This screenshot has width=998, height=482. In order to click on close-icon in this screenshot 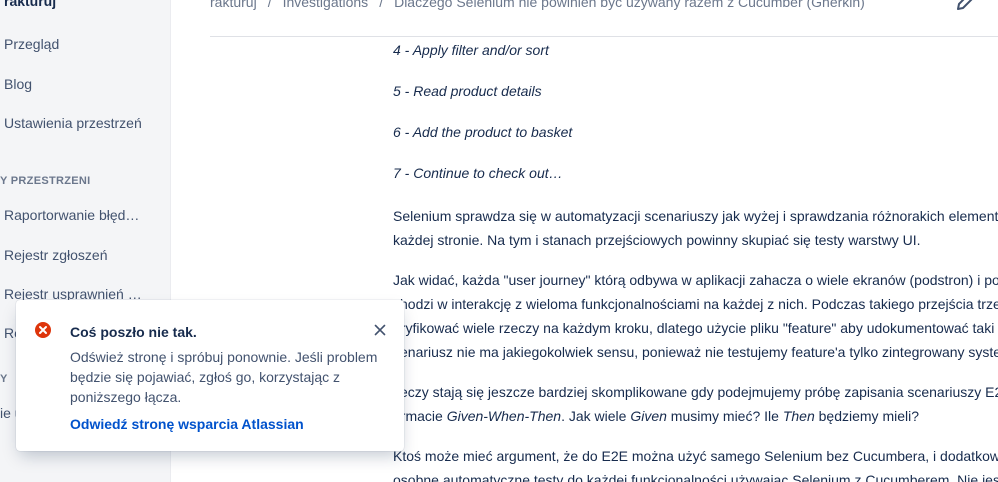, I will do `click(380, 330)`.